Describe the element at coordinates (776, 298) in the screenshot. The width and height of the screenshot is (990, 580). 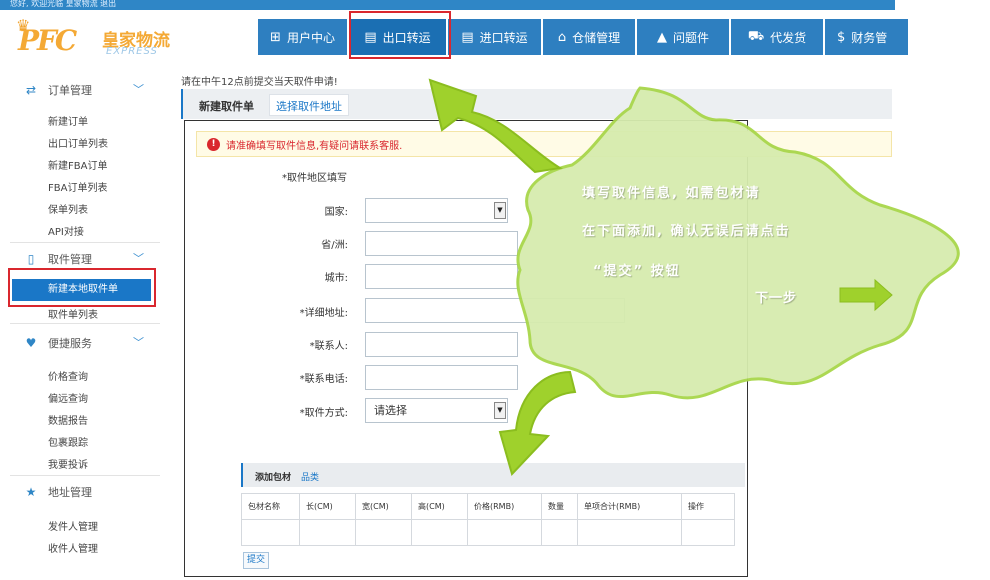
I see `callout-next-step: 下一步` at that location.